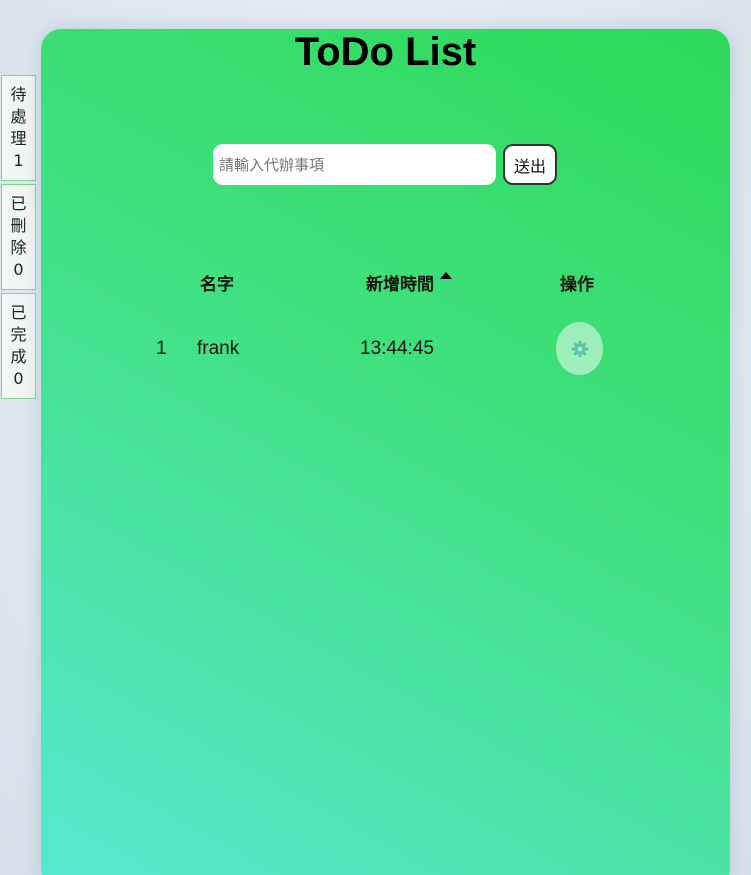  I want to click on column-header-label: 名字, so click(217, 285).